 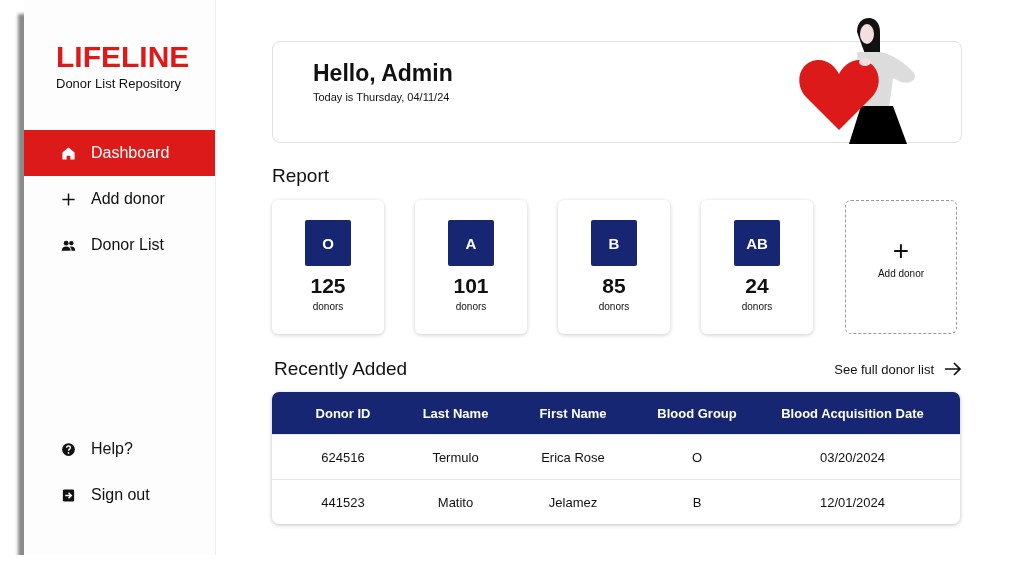 I want to click on table-cell: 441523, so click(x=343, y=502).